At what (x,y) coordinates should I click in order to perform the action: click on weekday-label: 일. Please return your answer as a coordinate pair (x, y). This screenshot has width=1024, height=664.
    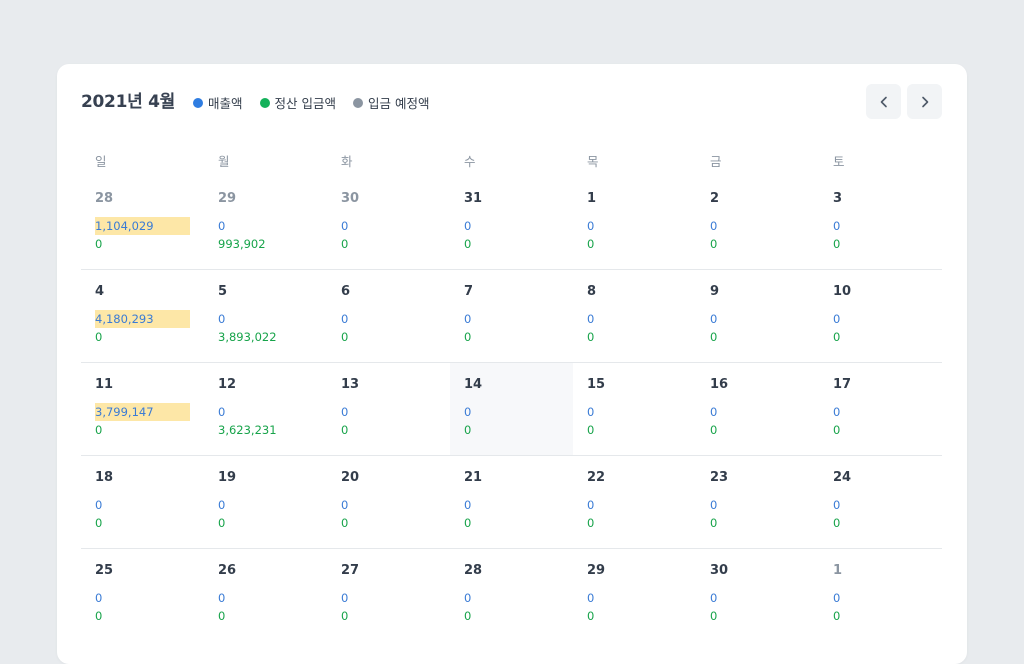
    Looking at the image, I should click on (101, 161).